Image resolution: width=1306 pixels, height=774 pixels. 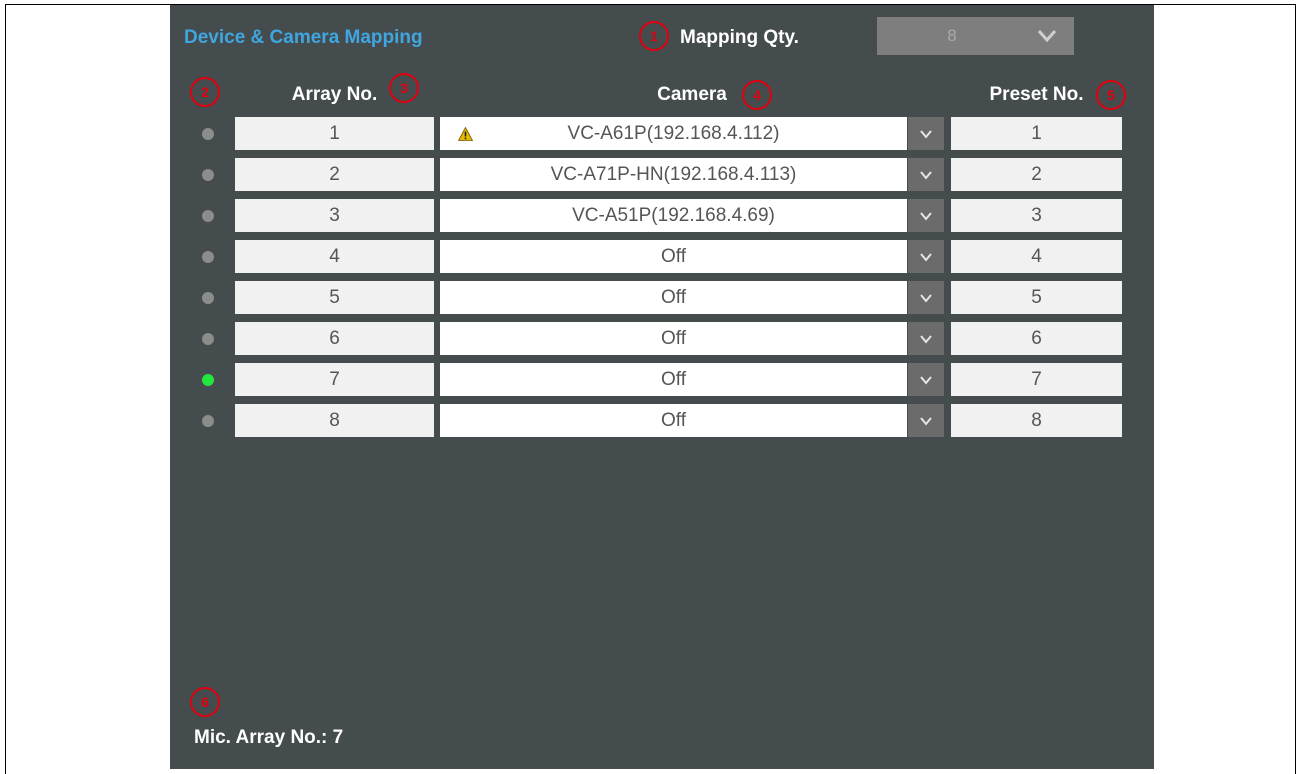 I want to click on table-row: 2 VC-A71P-HN(192.168.4.113) 2, so click(x=653, y=175).